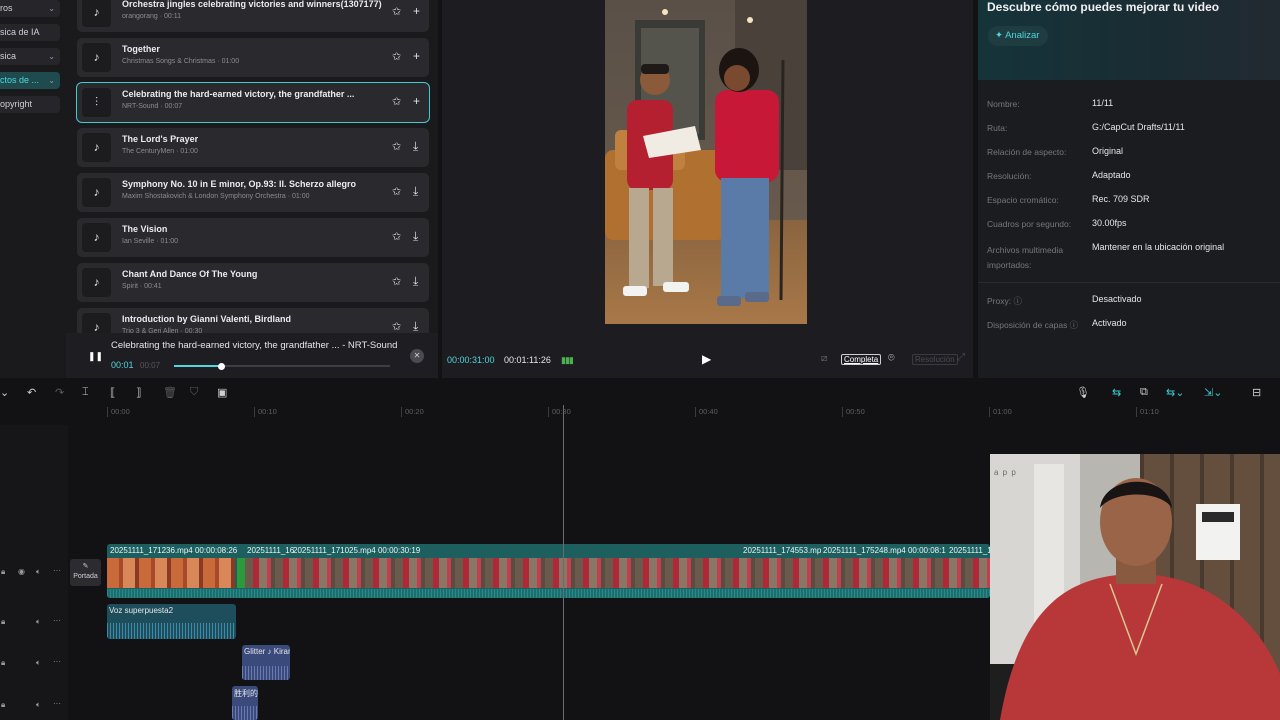 The image size is (1280, 720). Describe the element at coordinates (563, 562) in the screenshot. I see `playhead` at that location.